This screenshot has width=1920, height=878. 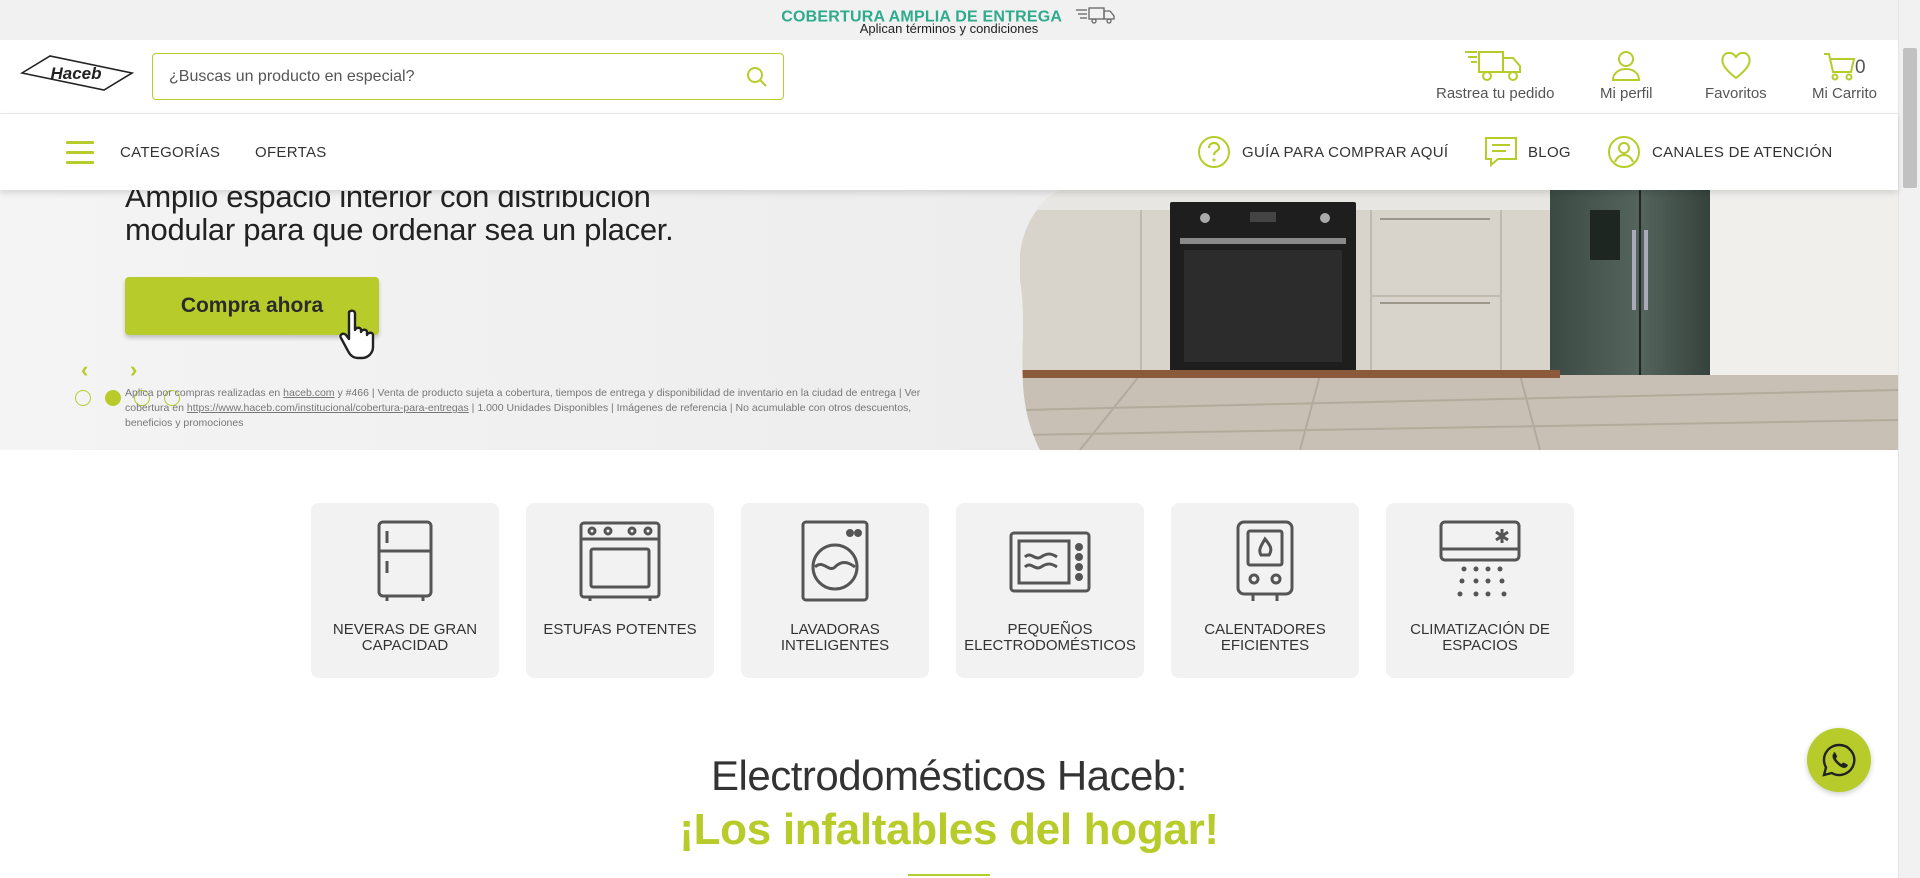 I want to click on category-card-washers: LAVADORAS INTELIGENTES, so click(x=835, y=590).